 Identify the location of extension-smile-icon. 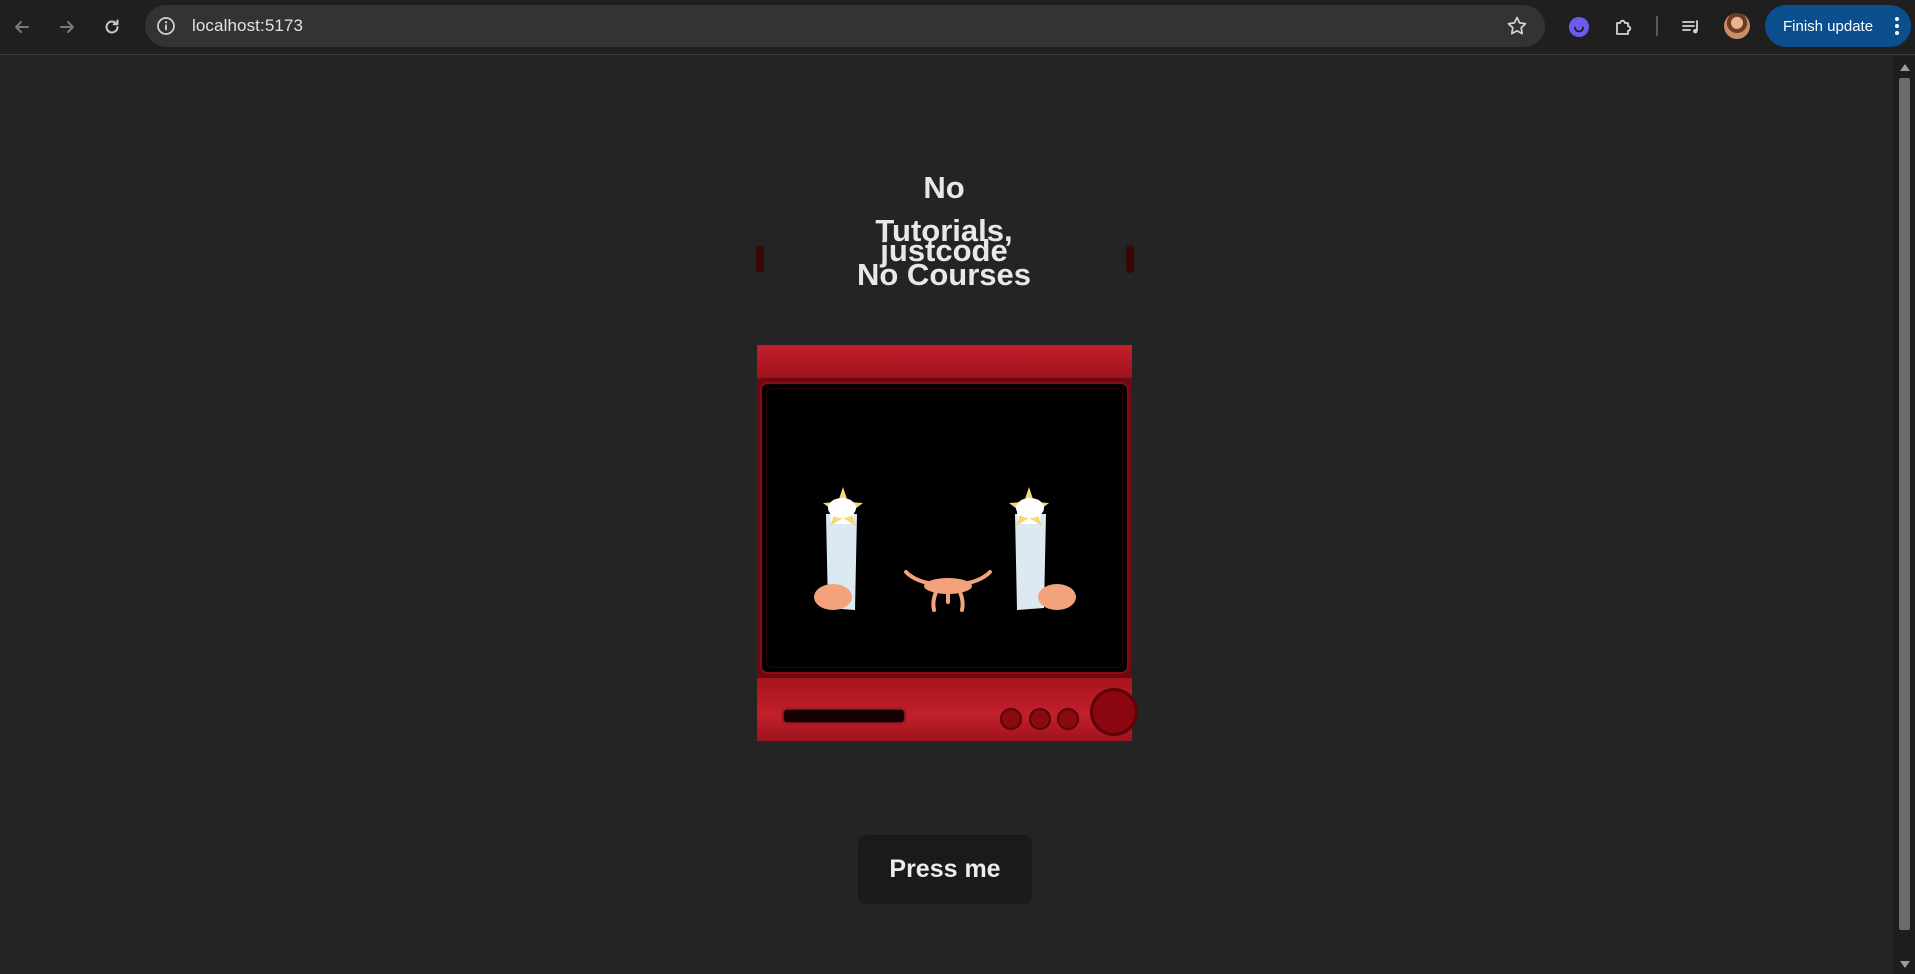
(1579, 27).